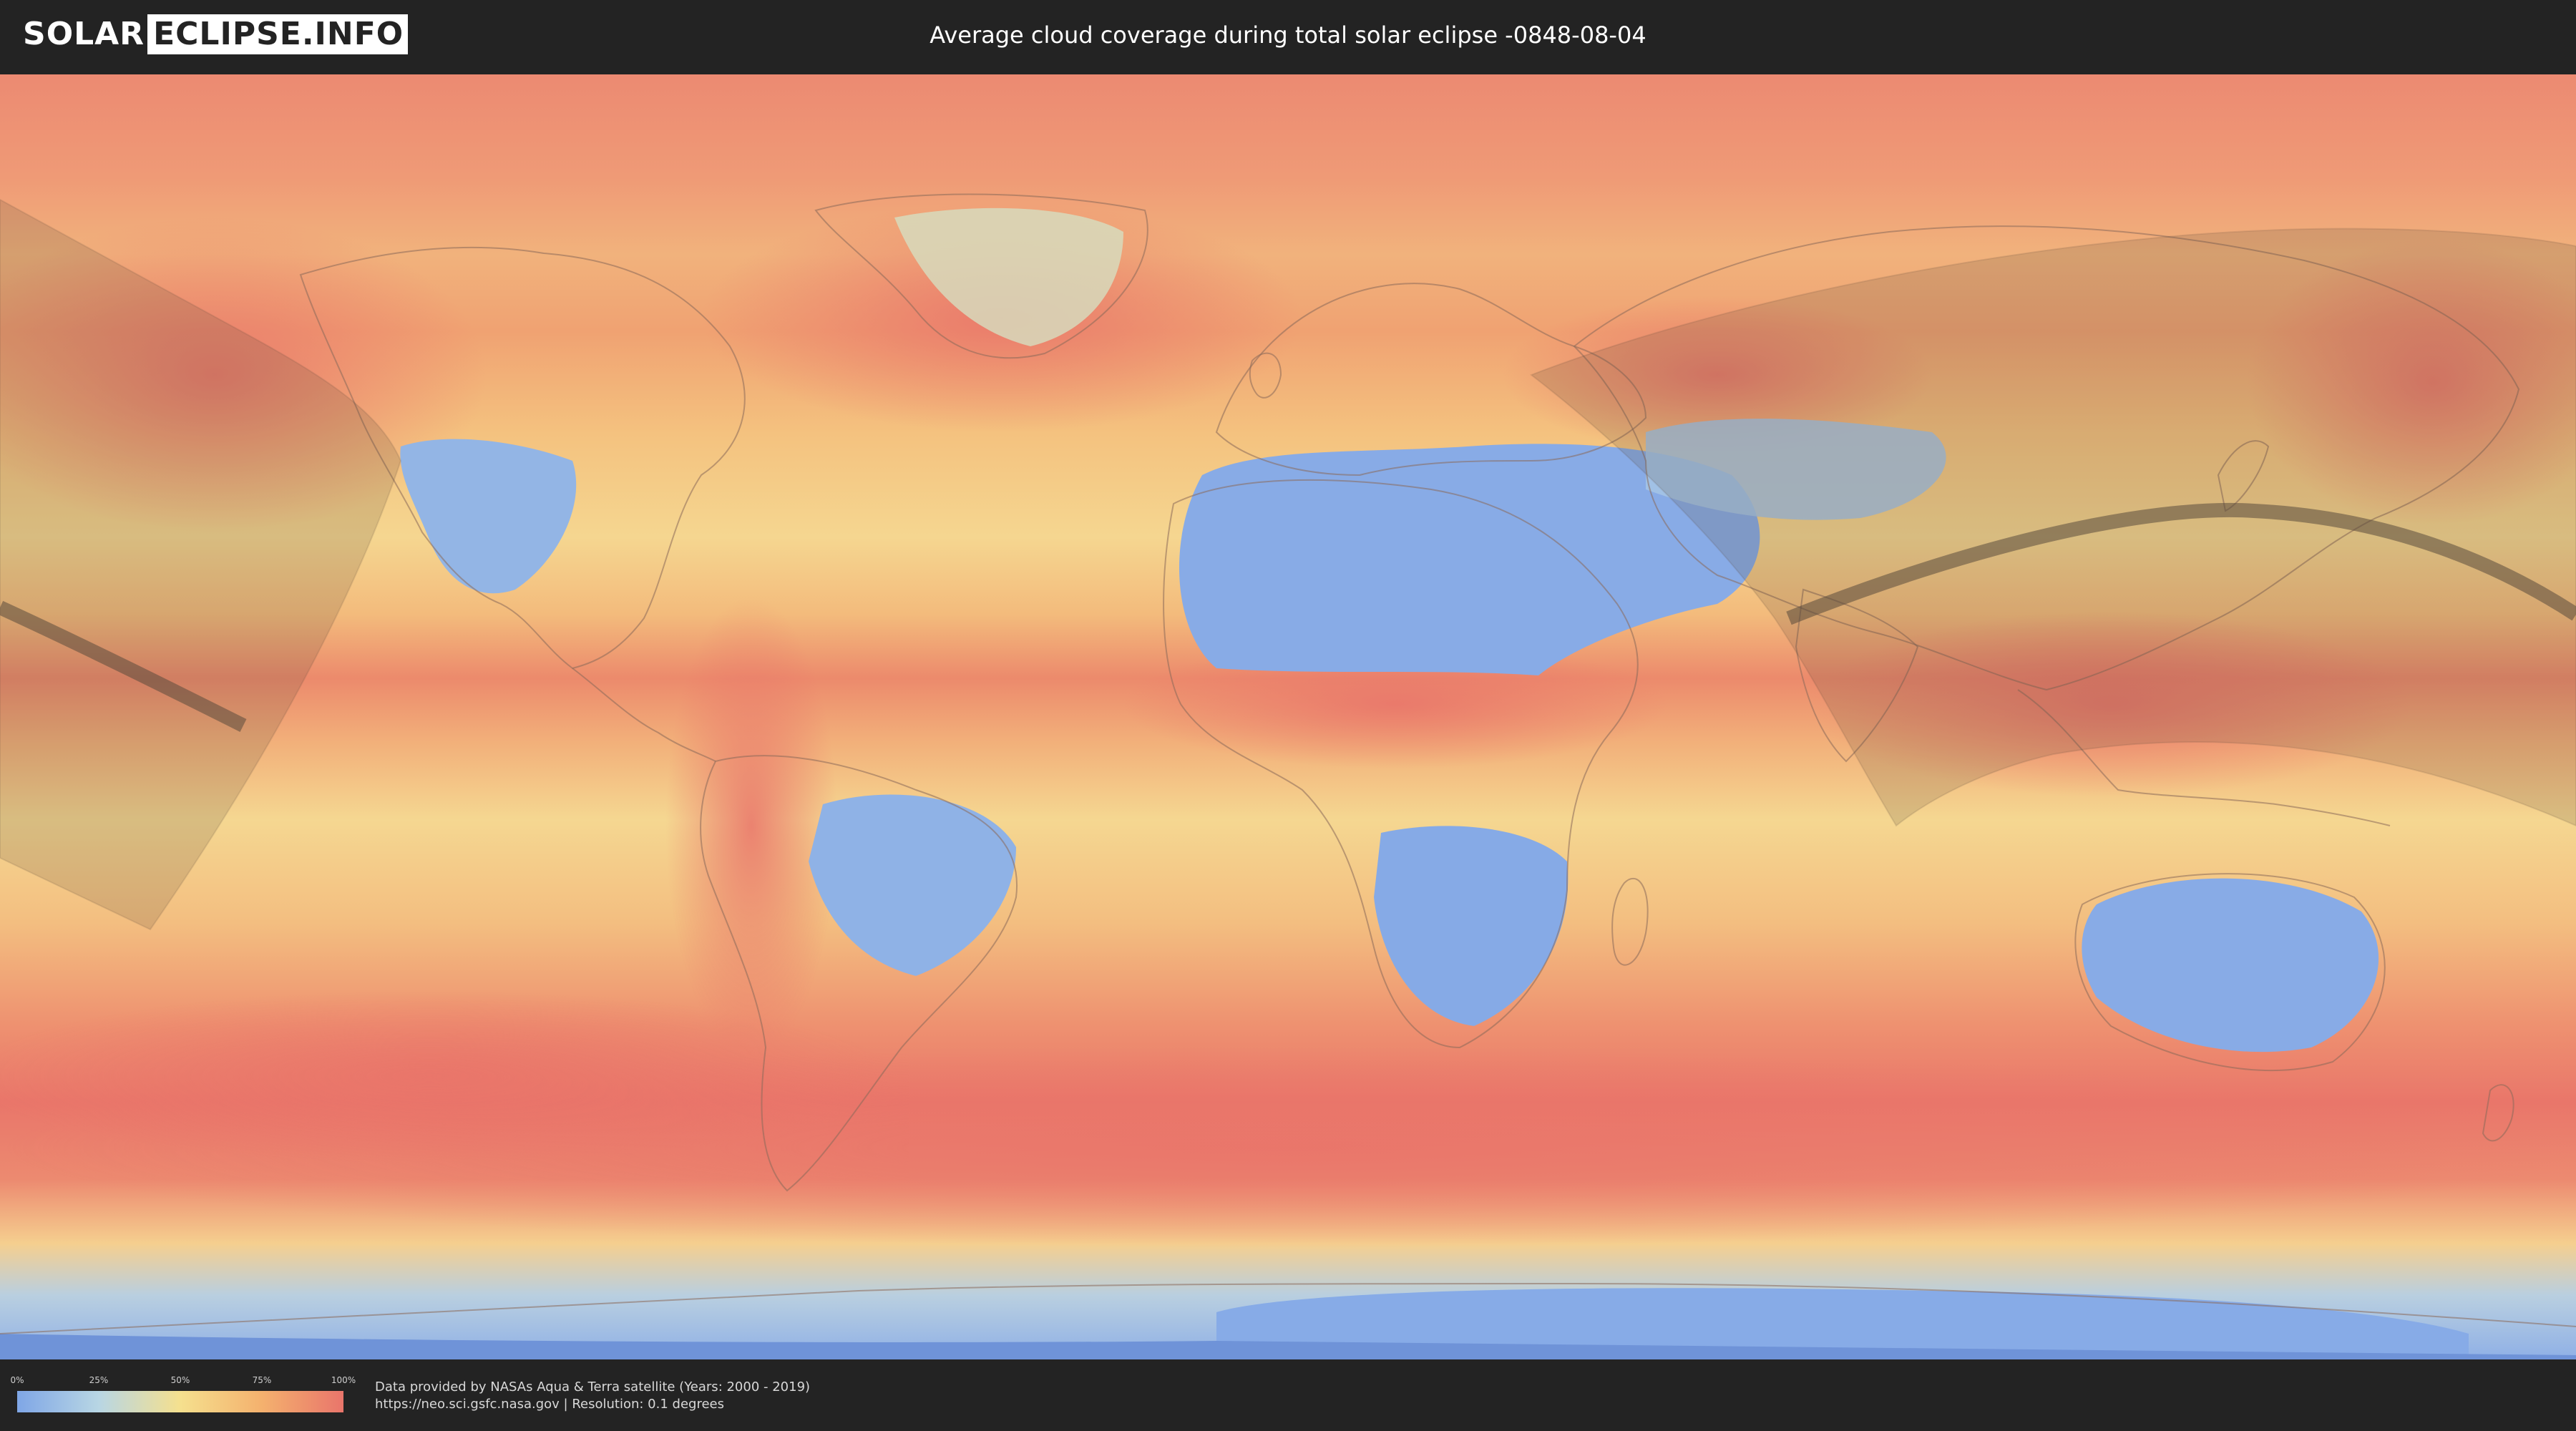 The width and height of the screenshot is (2576, 1431). What do you see at coordinates (343, 1380) in the screenshot?
I see `legend-tick-100: 100%` at bounding box center [343, 1380].